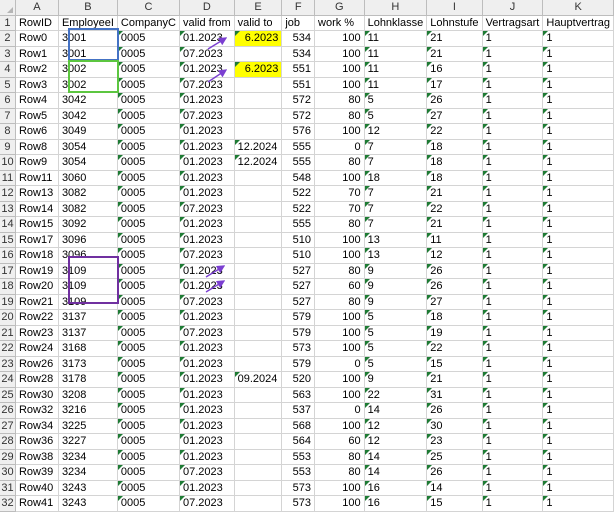 The image size is (614, 512). What do you see at coordinates (37, 317) in the screenshot?
I see `cell: Row22` at bounding box center [37, 317].